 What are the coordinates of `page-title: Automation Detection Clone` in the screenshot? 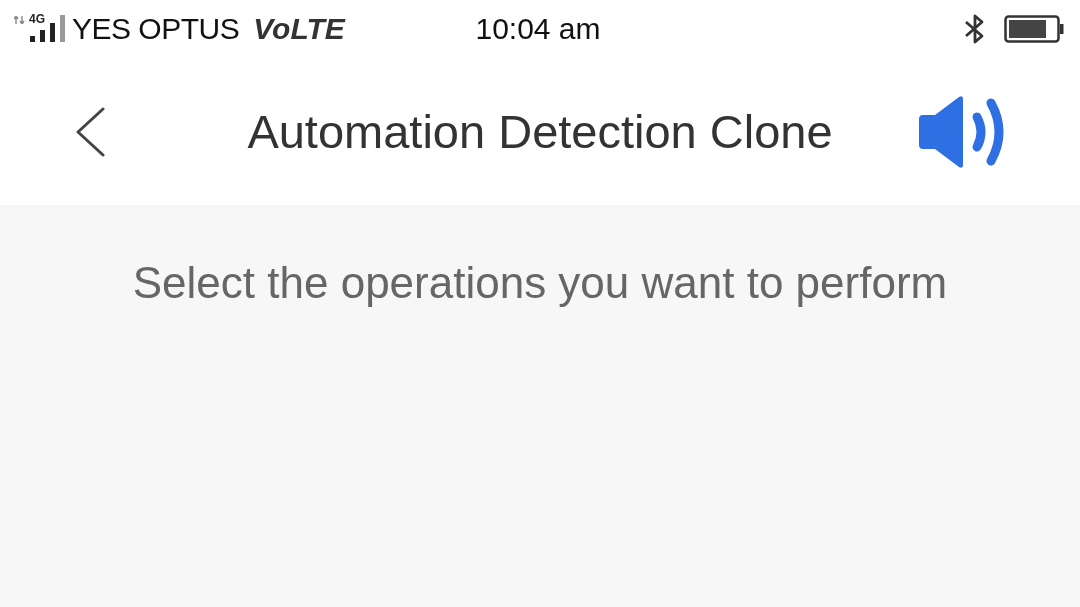 It's located at (540, 131).